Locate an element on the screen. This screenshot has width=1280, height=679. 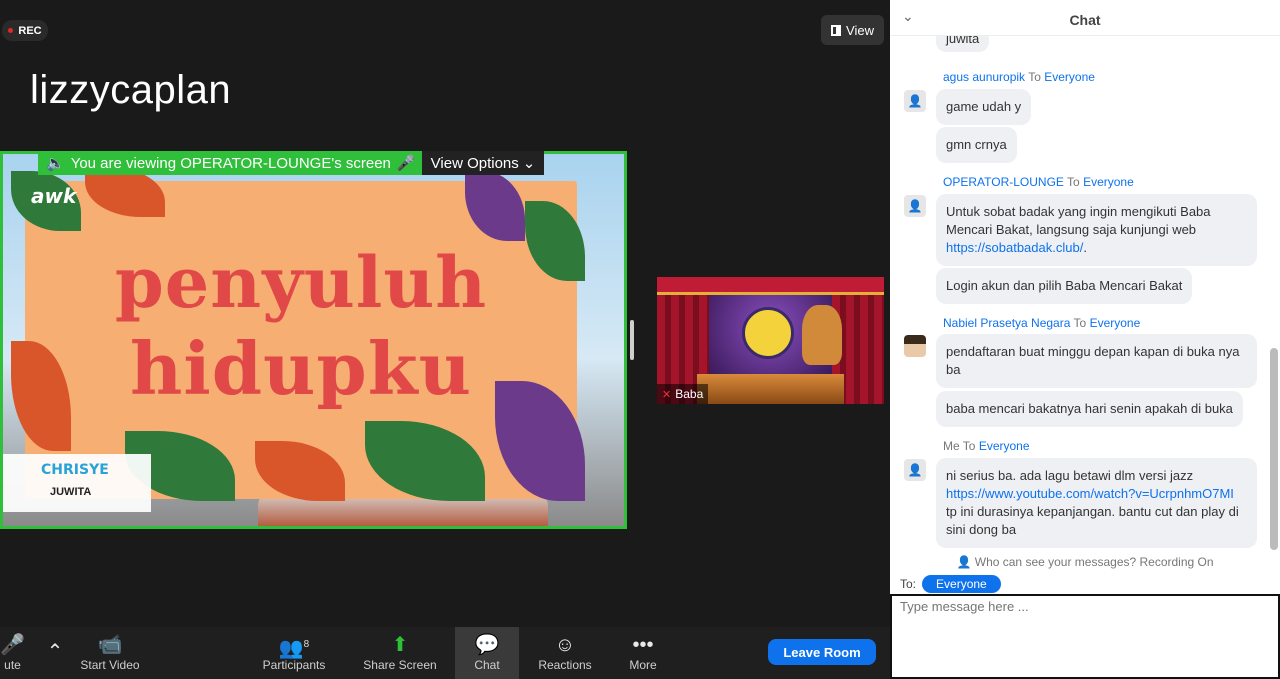
recipient-select: Everyone is located at coordinates (961, 584).